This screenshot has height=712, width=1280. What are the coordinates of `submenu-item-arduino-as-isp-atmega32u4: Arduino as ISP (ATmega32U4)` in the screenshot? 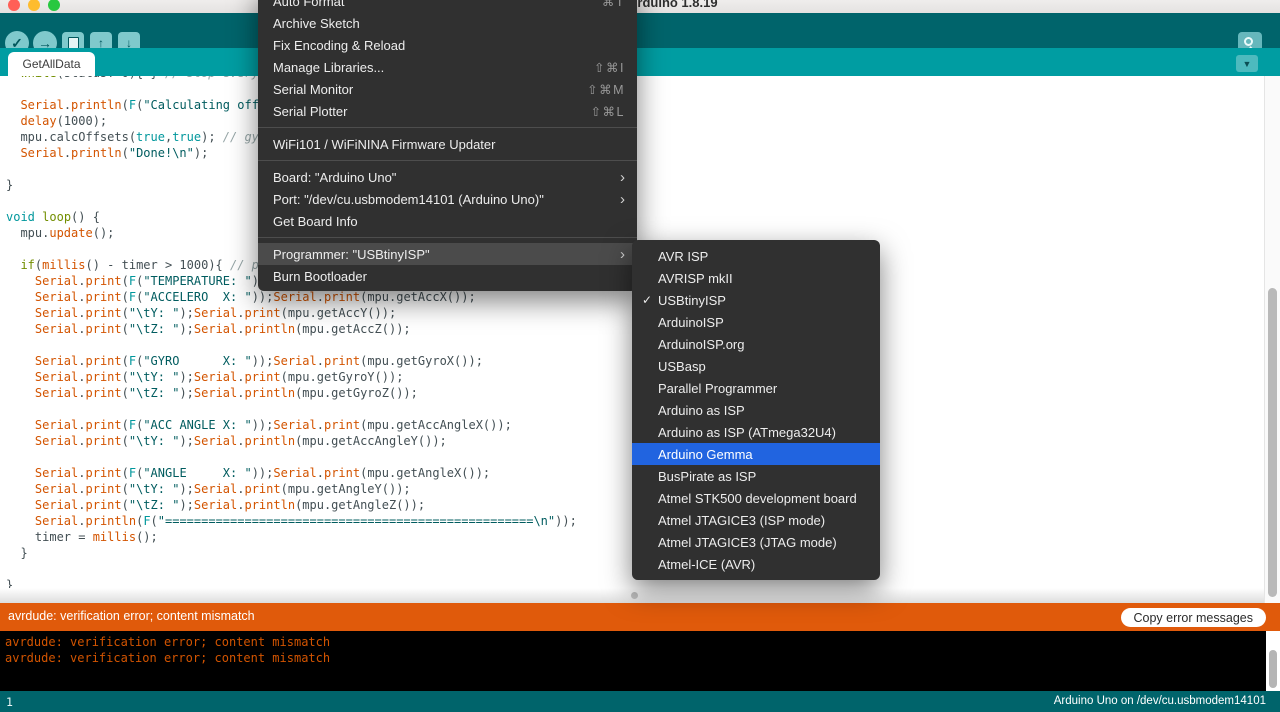 It's located at (756, 432).